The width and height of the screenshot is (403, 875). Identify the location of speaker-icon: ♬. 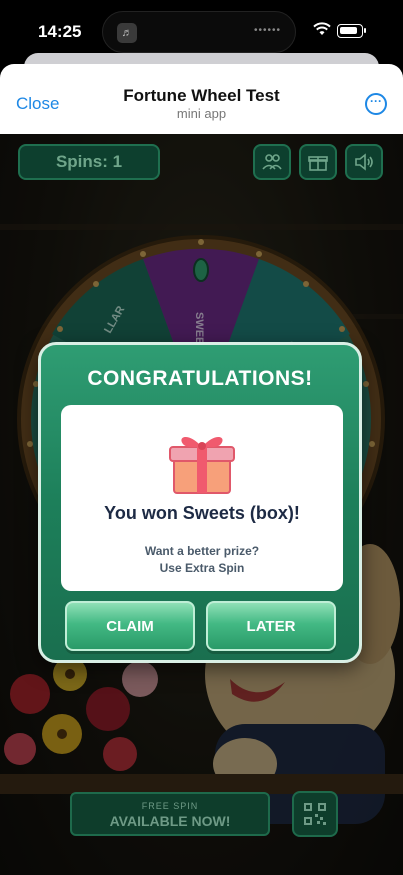
(127, 33).